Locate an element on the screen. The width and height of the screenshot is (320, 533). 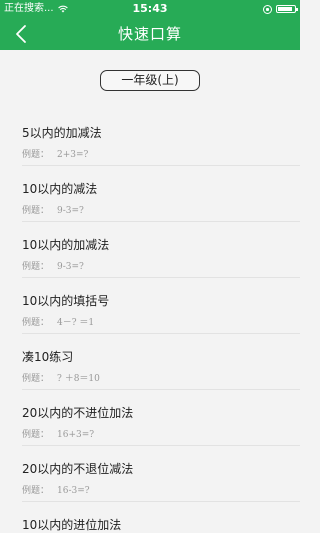
grade-area: 一年级(上) is located at coordinates (150, 80).